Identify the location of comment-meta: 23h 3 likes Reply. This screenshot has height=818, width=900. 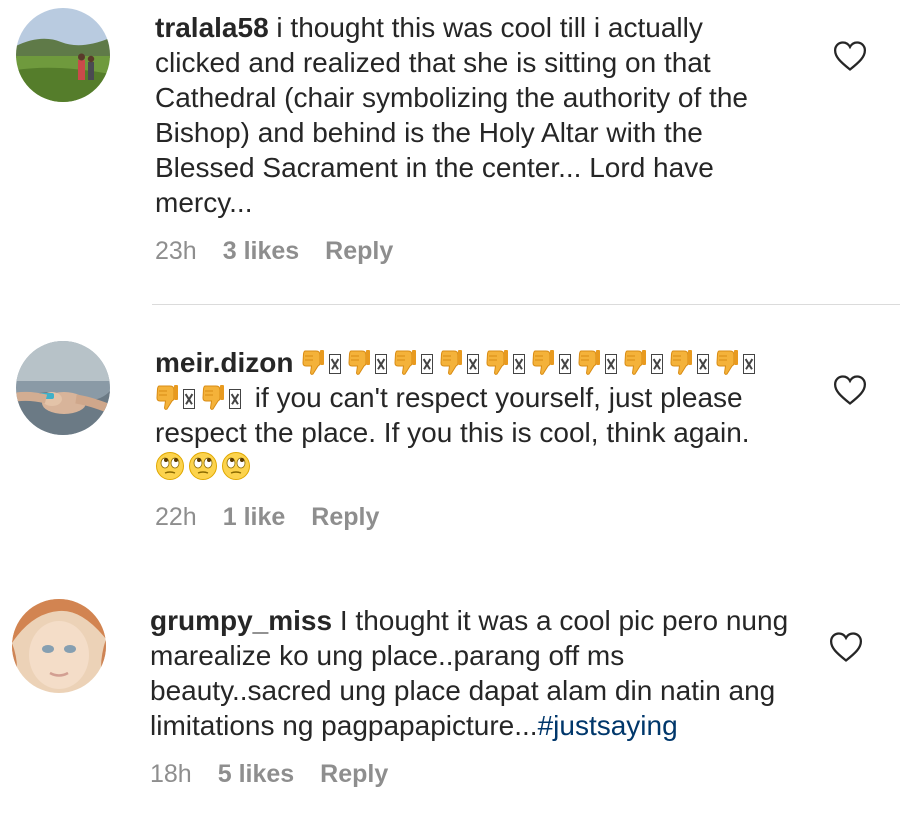
(287, 251).